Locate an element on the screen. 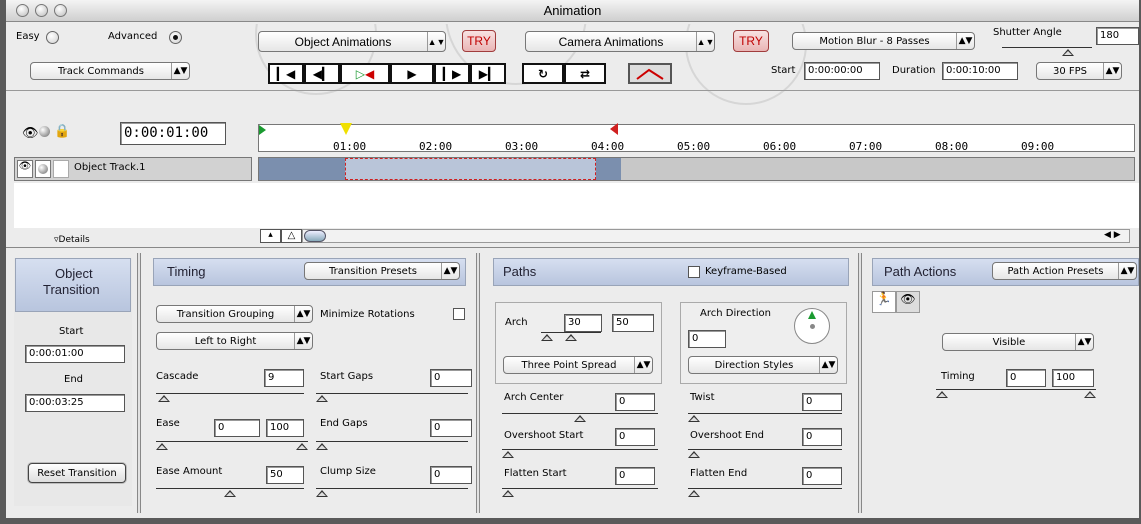 This screenshot has width=1141, height=524. twist-field: 0 is located at coordinates (822, 402).